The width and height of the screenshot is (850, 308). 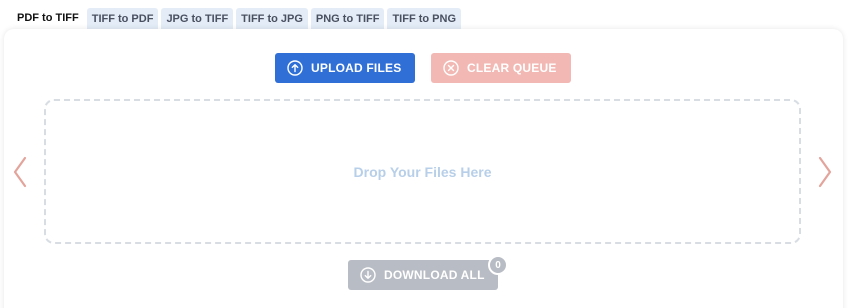 I want to click on chevron-left-icon, so click(x=20, y=172).